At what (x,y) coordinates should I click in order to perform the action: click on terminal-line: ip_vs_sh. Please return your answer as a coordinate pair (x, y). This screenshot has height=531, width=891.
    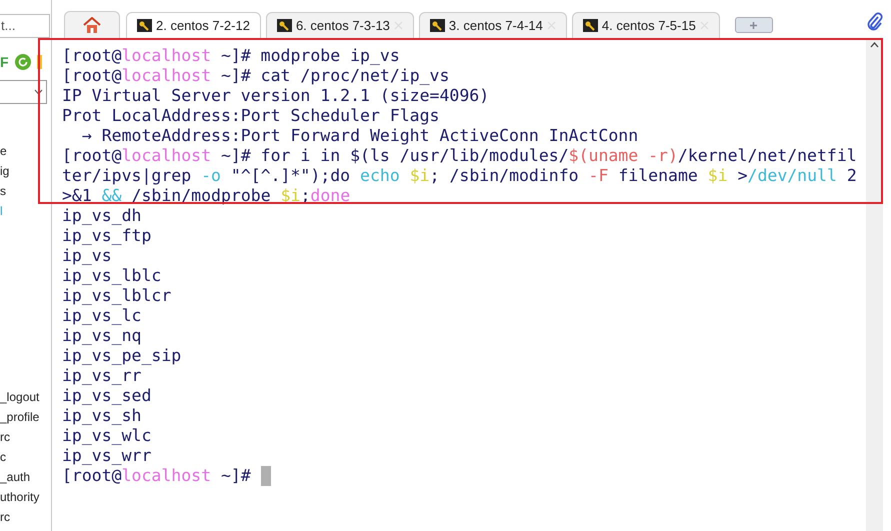
    Looking at the image, I should click on (102, 416).